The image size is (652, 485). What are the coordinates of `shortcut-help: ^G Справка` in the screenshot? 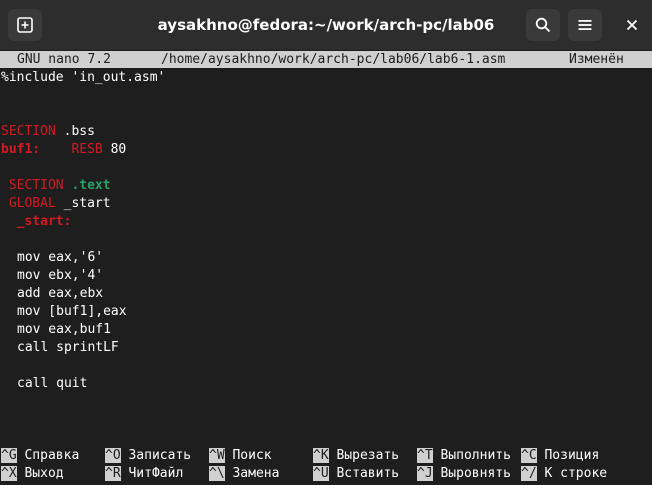 It's located at (40, 456).